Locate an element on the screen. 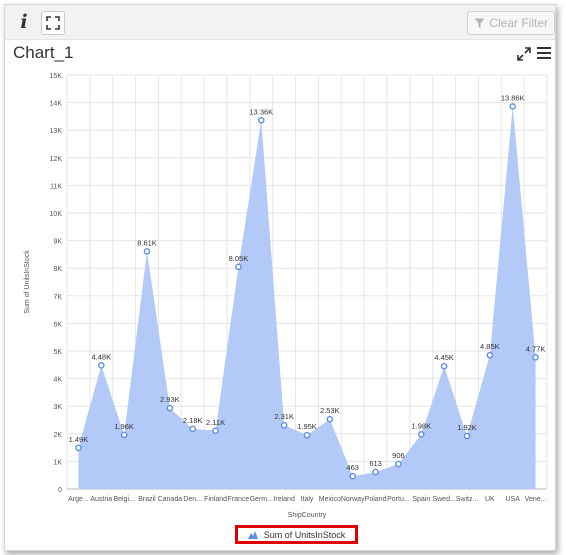 This screenshot has height=555, width=566. data-label: 4.77K is located at coordinates (536, 348).